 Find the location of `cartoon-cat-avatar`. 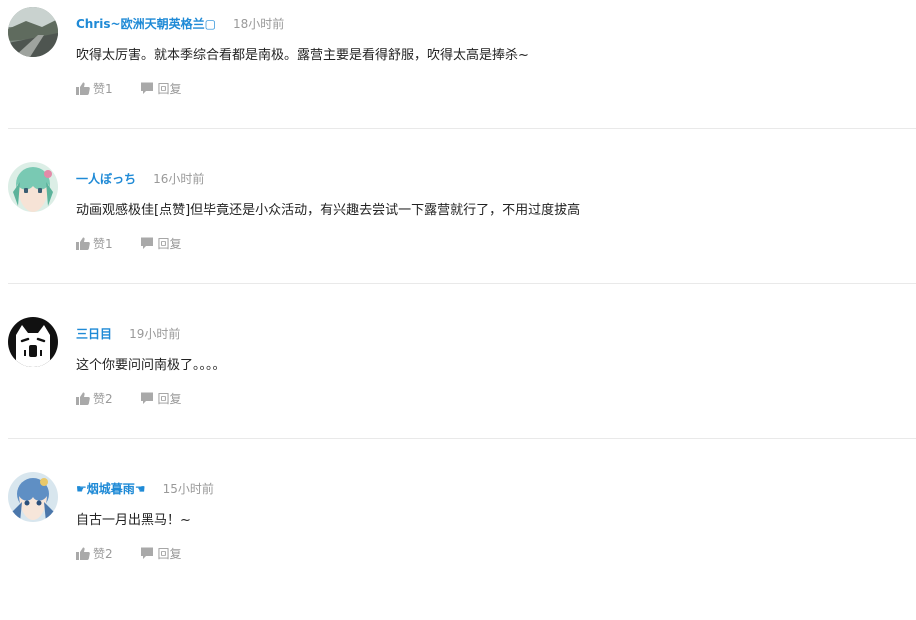

cartoon-cat-avatar is located at coordinates (33, 342).